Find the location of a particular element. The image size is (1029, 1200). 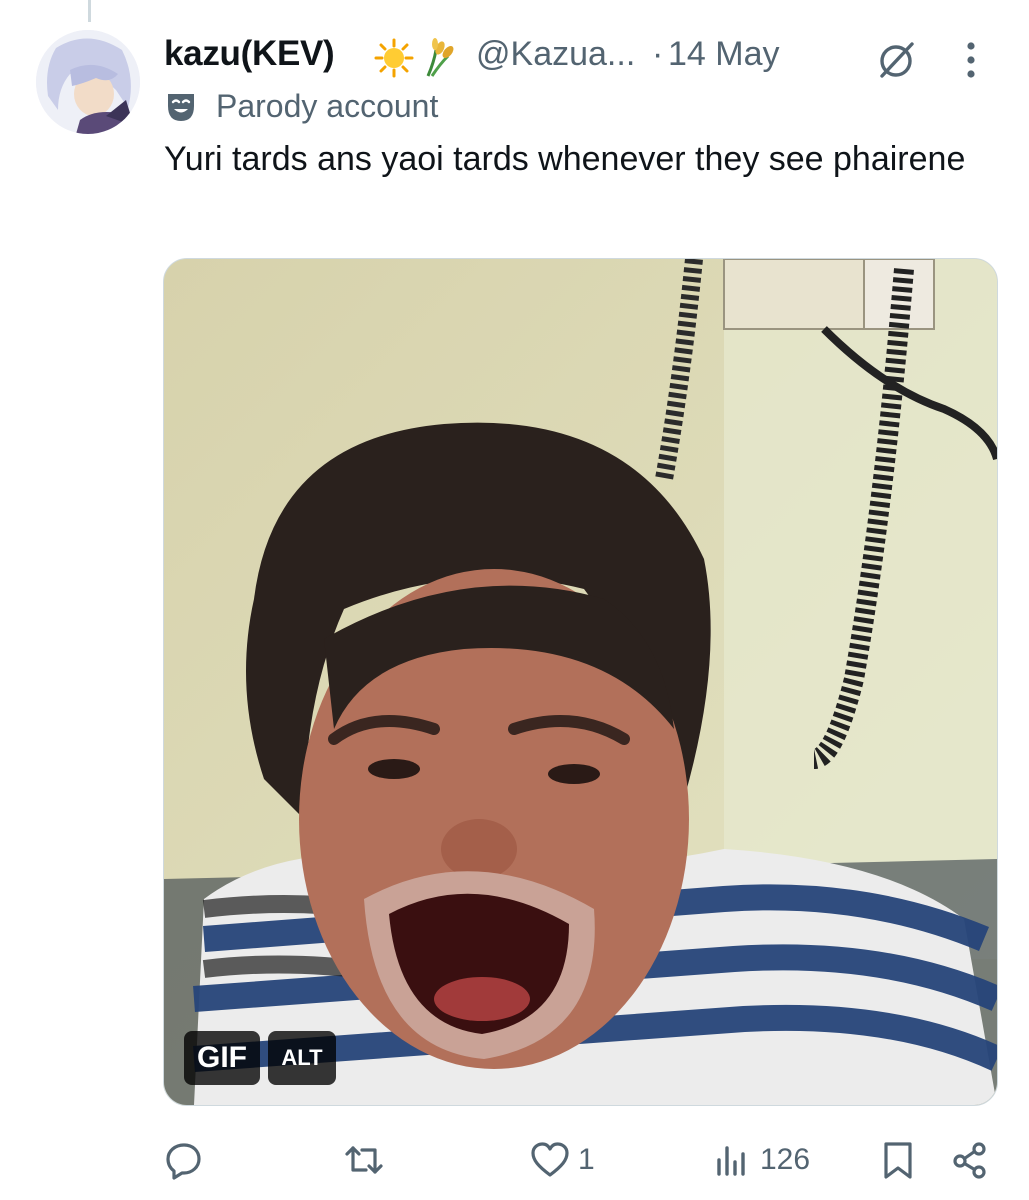

bookmark-icon is located at coordinates (898, 1160).